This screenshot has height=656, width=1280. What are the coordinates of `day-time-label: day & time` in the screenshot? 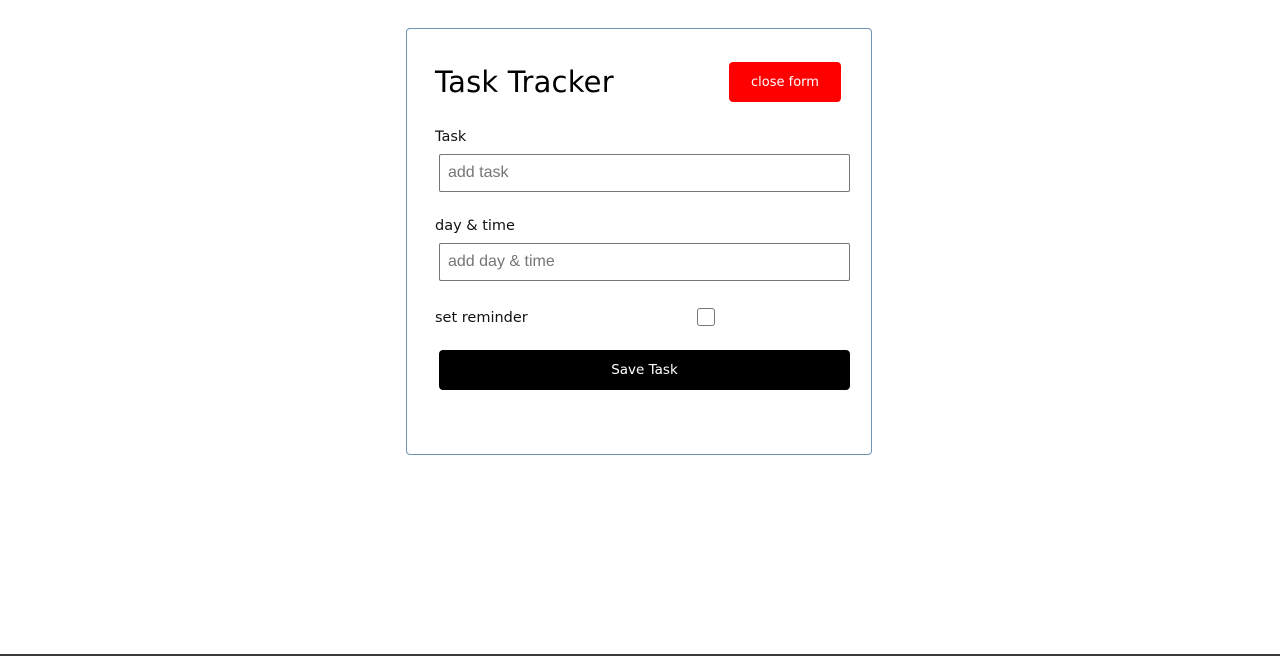 It's located at (475, 226).